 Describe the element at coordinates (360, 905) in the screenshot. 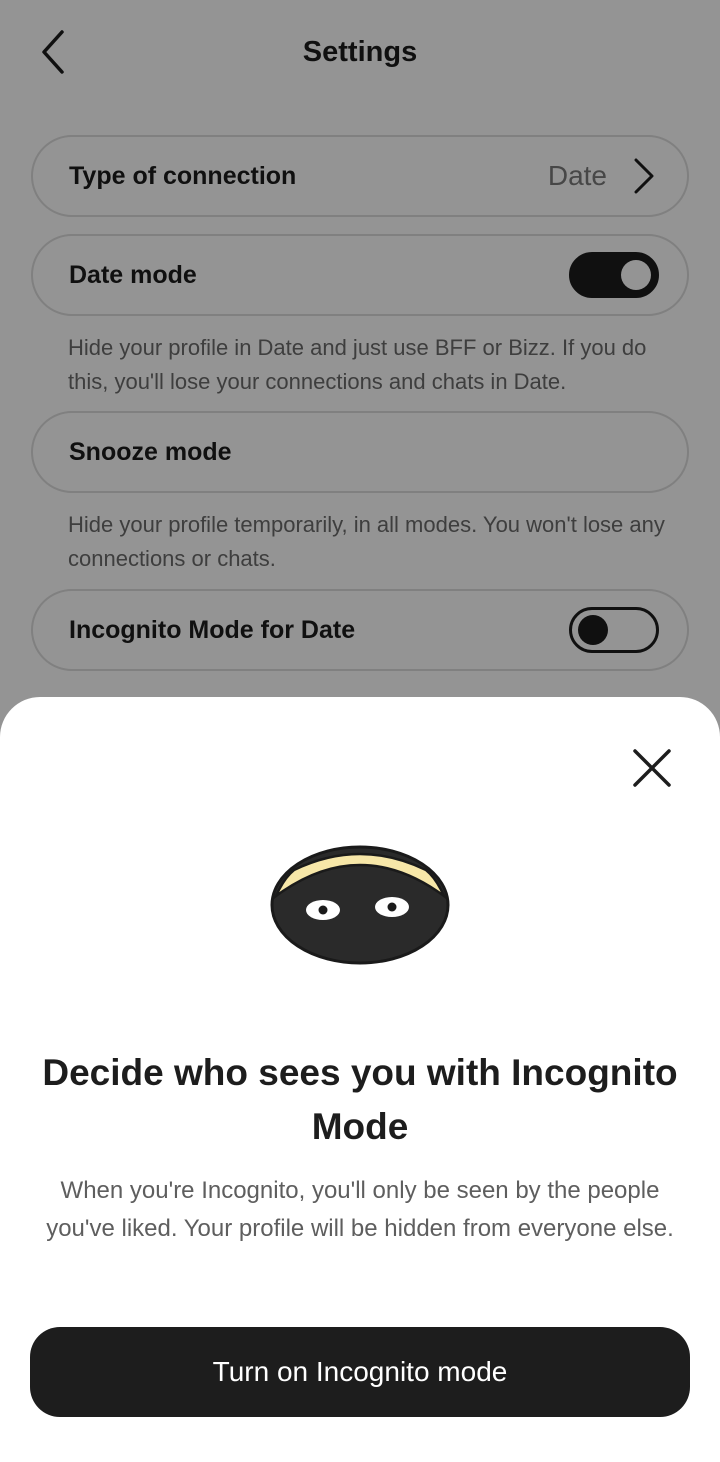

I see `incognito-mask-icon` at that location.